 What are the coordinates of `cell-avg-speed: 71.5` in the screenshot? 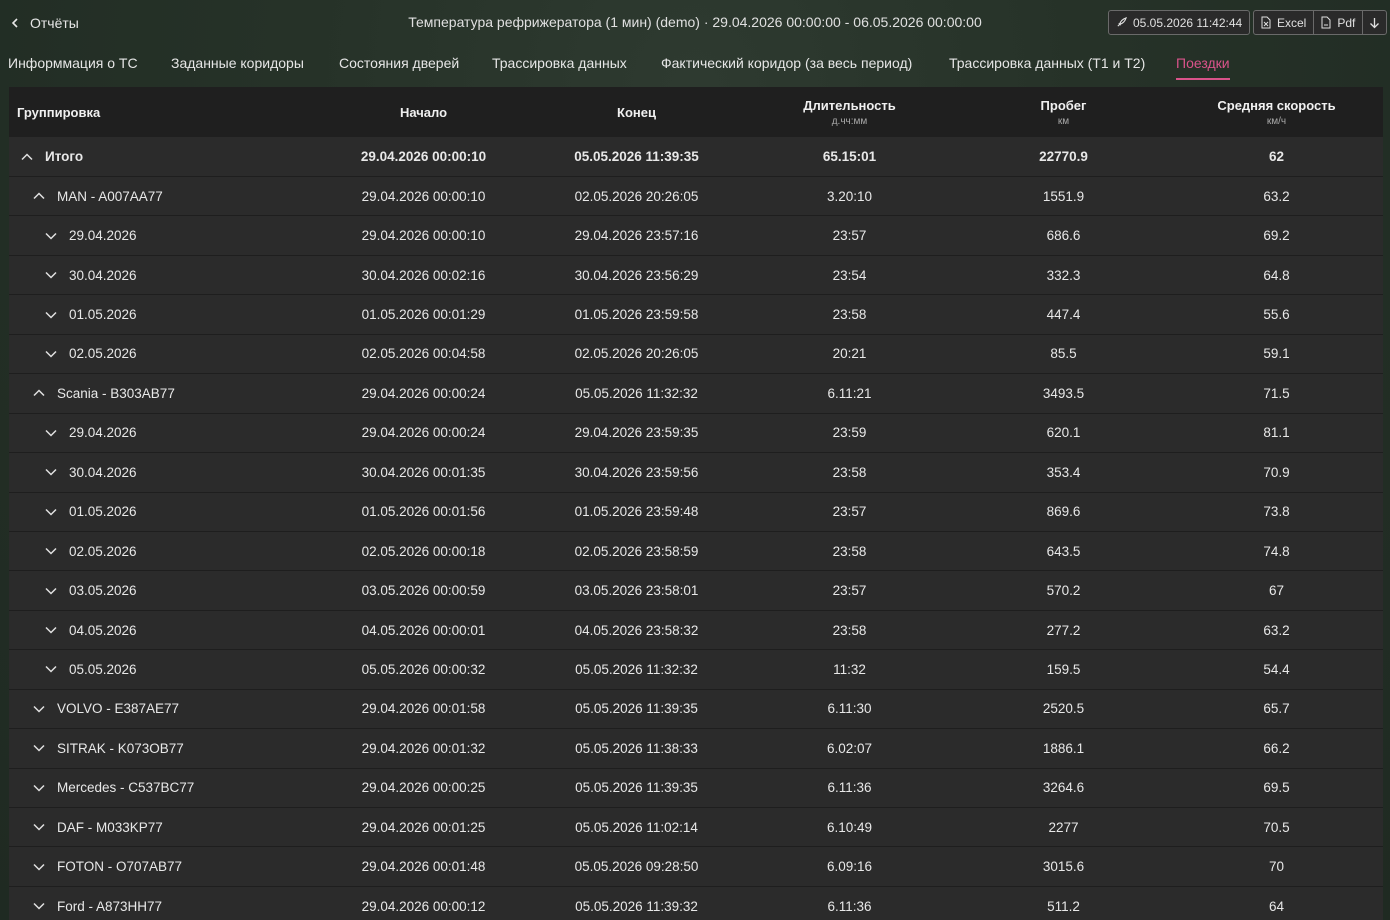 It's located at (1276, 393).